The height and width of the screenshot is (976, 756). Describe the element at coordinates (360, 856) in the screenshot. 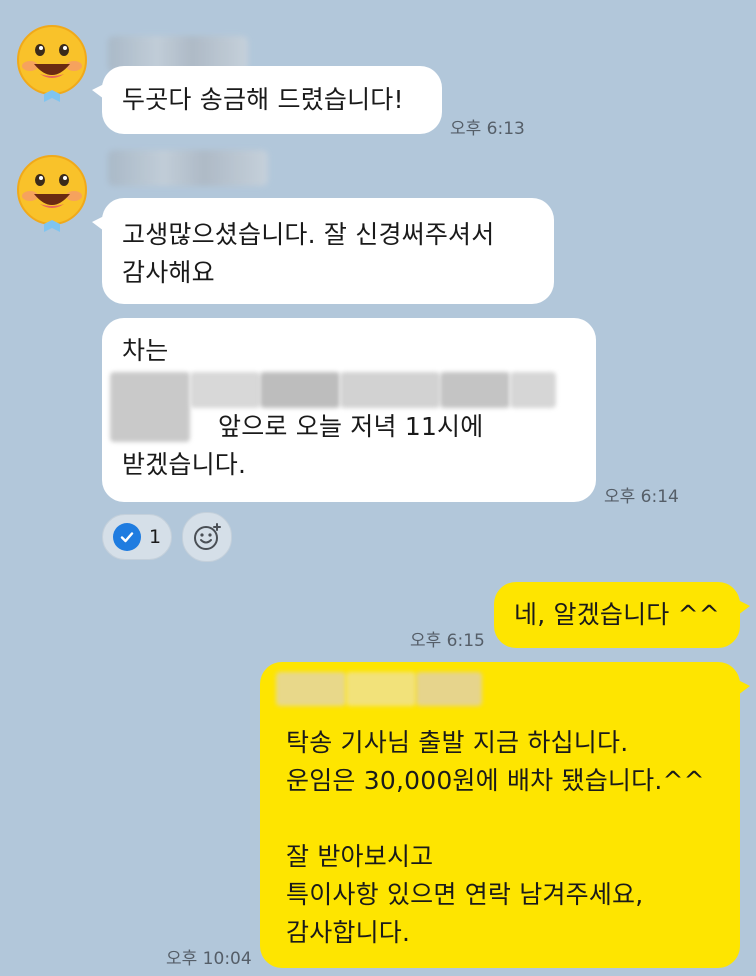

I see `message-text-line: 잘 받아보시고` at that location.